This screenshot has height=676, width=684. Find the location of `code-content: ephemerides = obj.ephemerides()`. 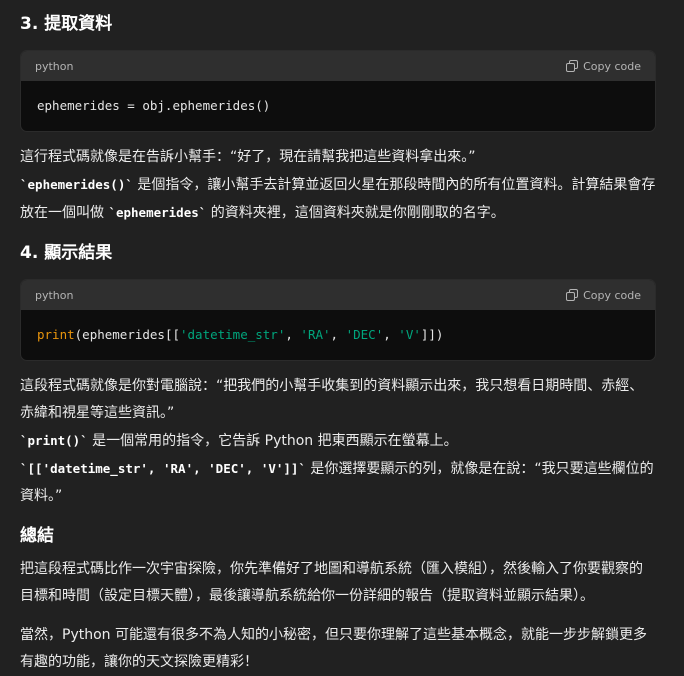

code-content: ephemerides = obj.ephemerides() is located at coordinates (338, 106).